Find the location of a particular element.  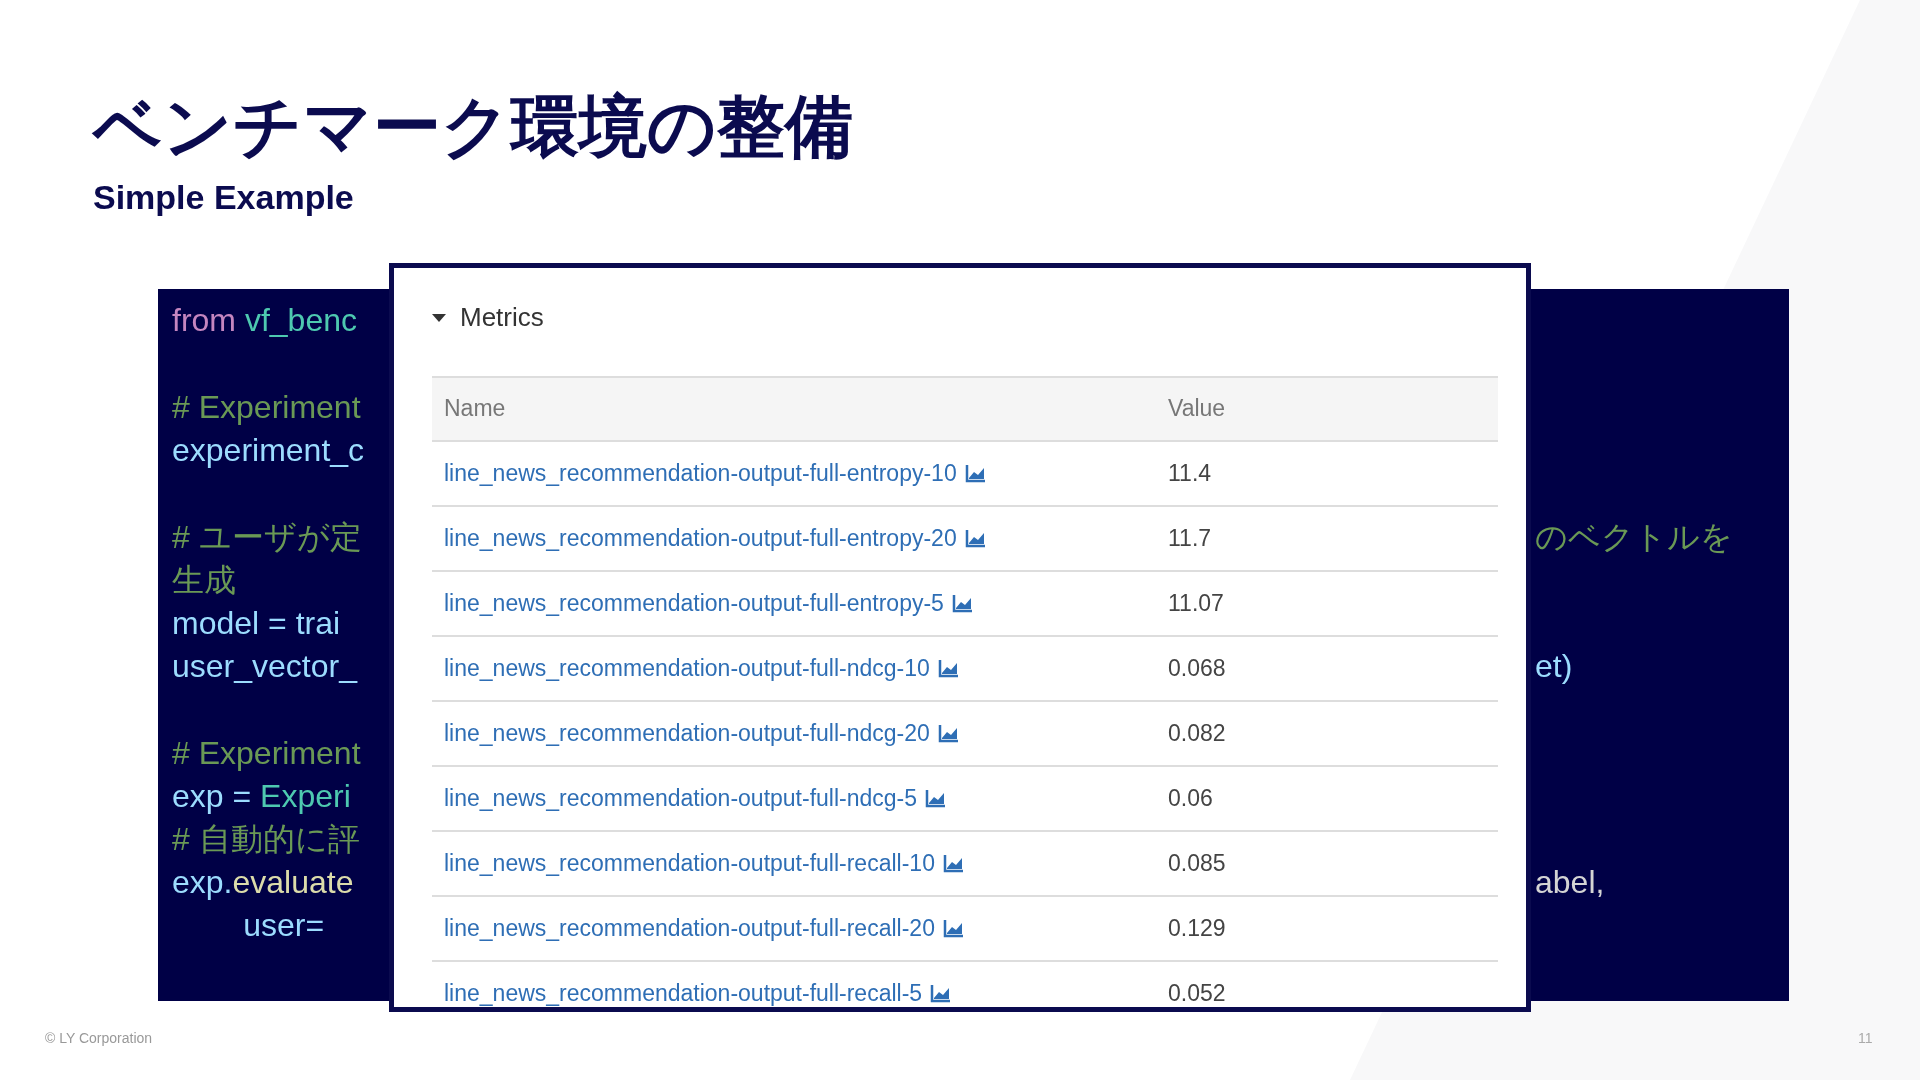

metric-link: line_news_recommendation-output-full-recall-10 is located at coordinates (689, 863).